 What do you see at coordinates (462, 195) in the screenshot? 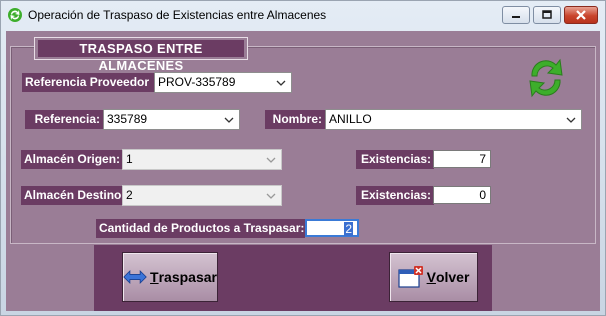
I see `existencias-destino-field: 0` at bounding box center [462, 195].